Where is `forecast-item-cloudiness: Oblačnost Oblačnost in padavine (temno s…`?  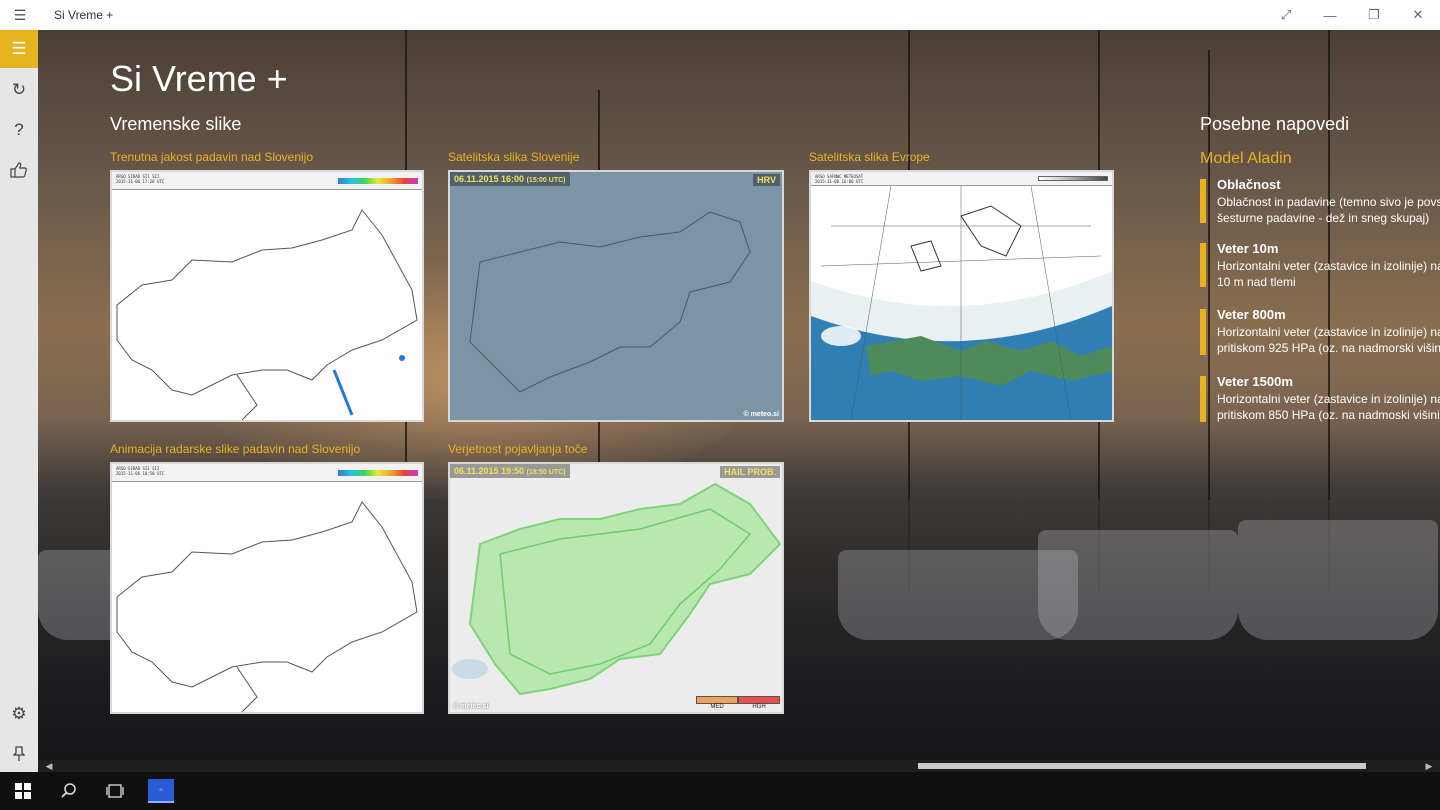
forecast-item-cloudiness: Oblačnost Oblačnost in padavine (temno s… is located at coordinates (1320, 201).